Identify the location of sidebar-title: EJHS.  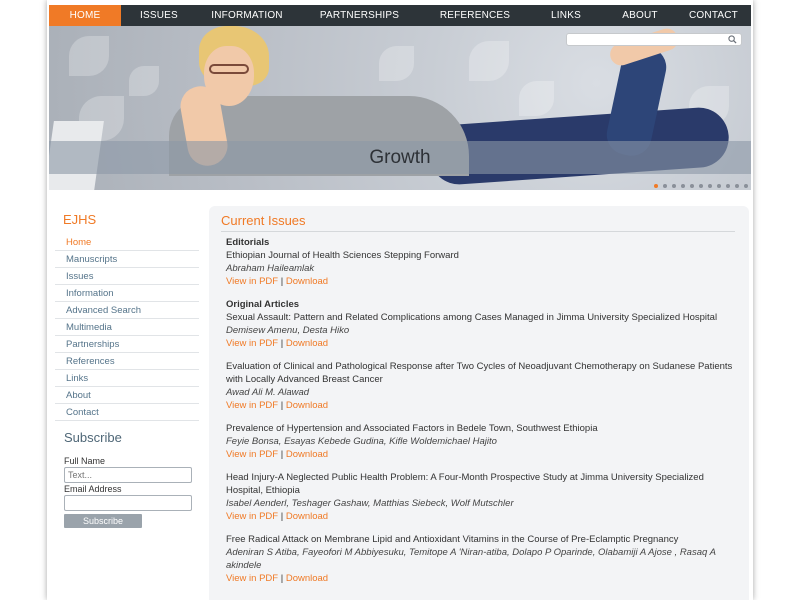
(80, 219).